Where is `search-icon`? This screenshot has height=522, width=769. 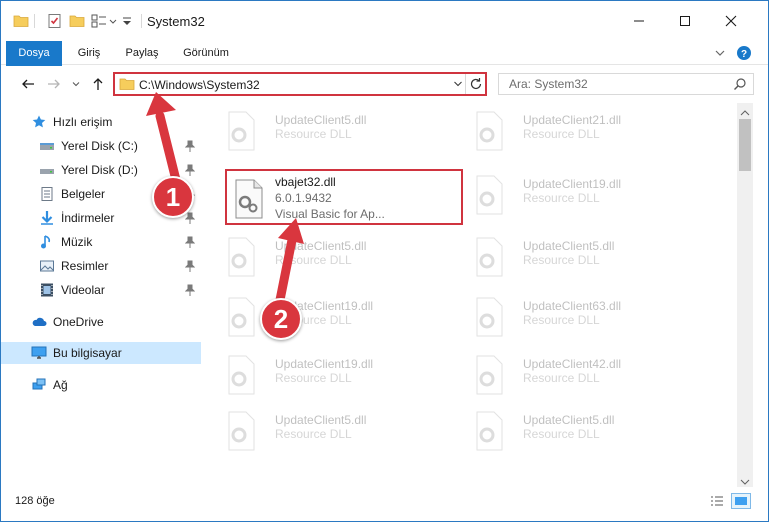 search-icon is located at coordinates (740, 85).